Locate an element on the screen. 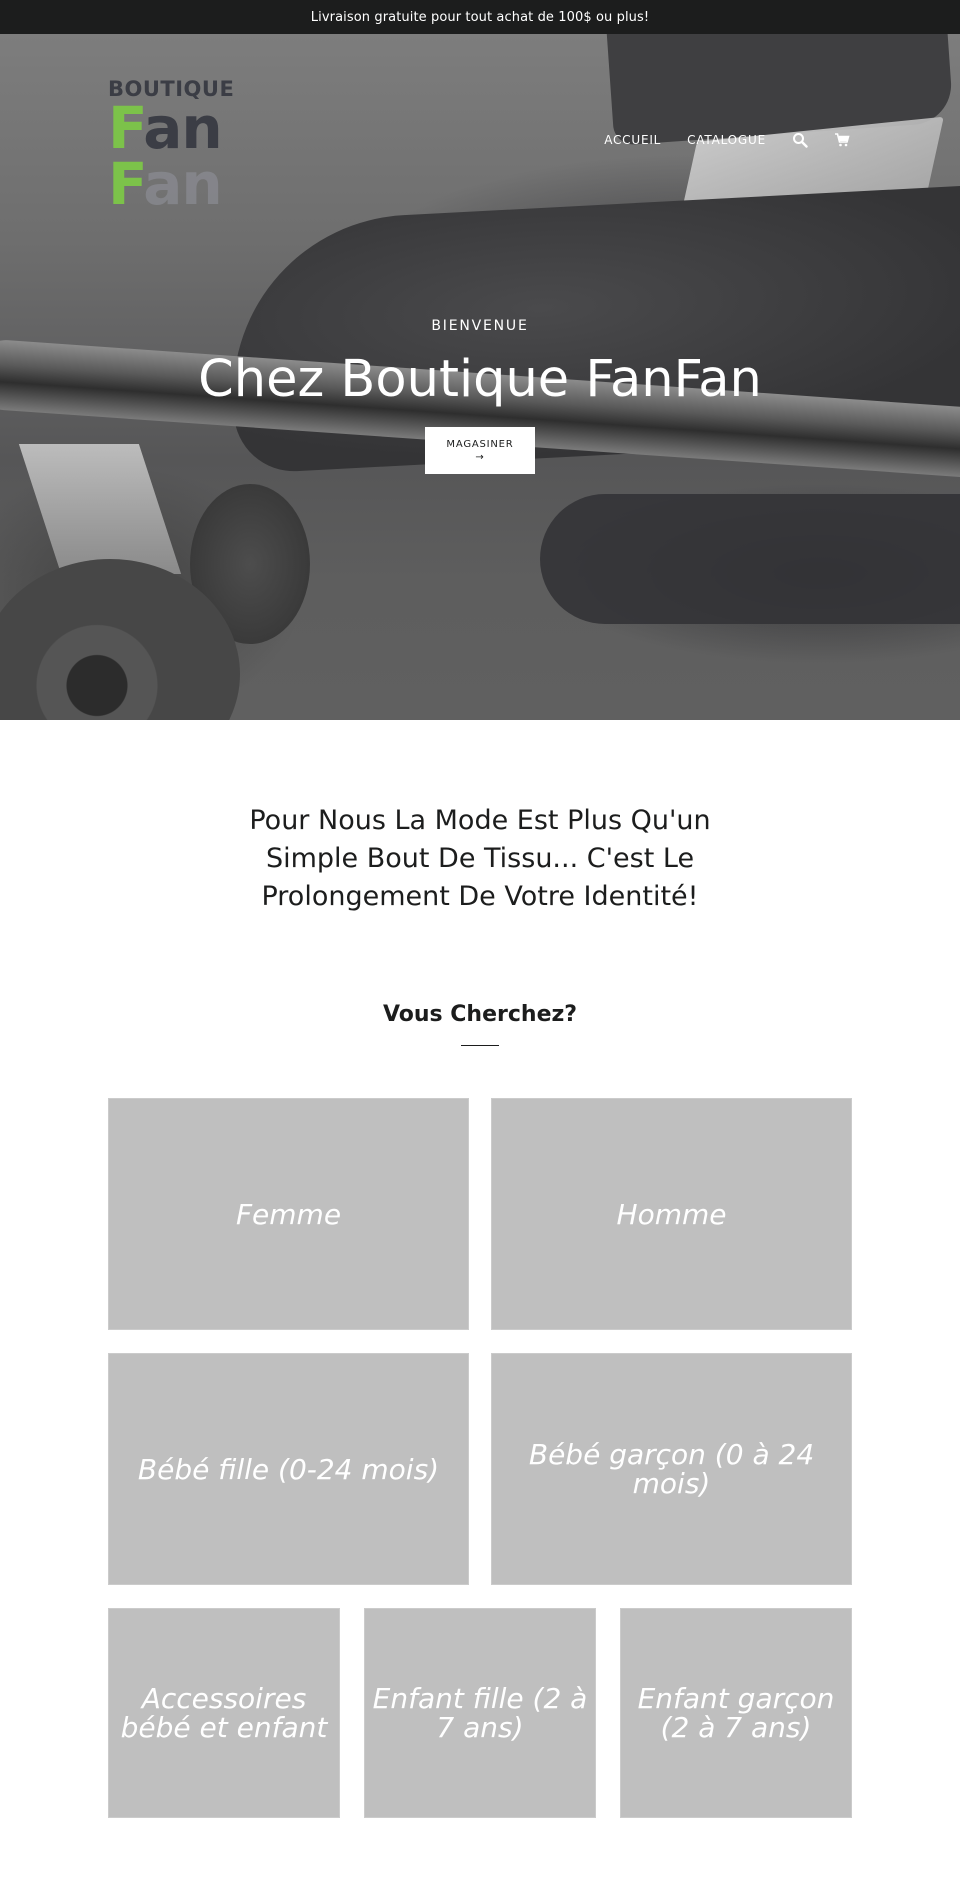 The width and height of the screenshot is (960, 1882). hero-image-shadow is located at coordinates (750, 559).